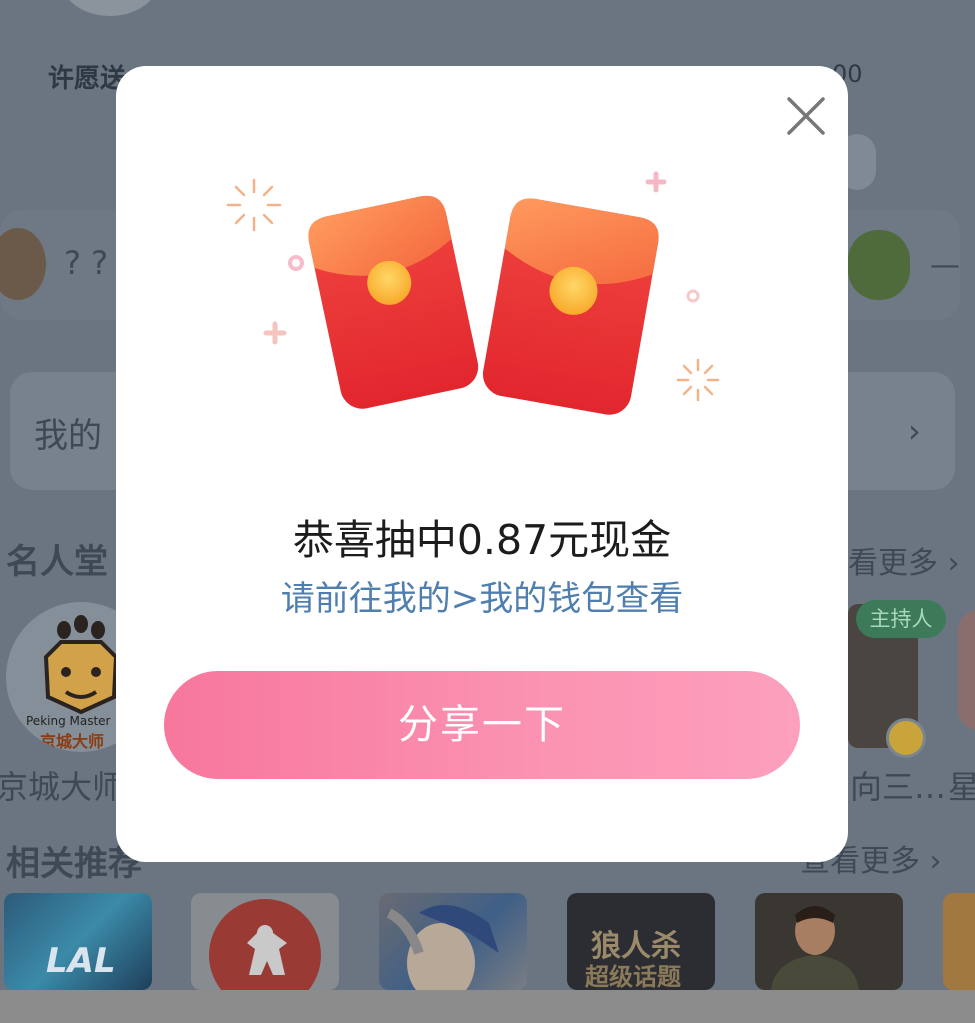 This screenshot has height=1023, width=975. I want to click on thumb-lal: LAL, so click(78, 941).